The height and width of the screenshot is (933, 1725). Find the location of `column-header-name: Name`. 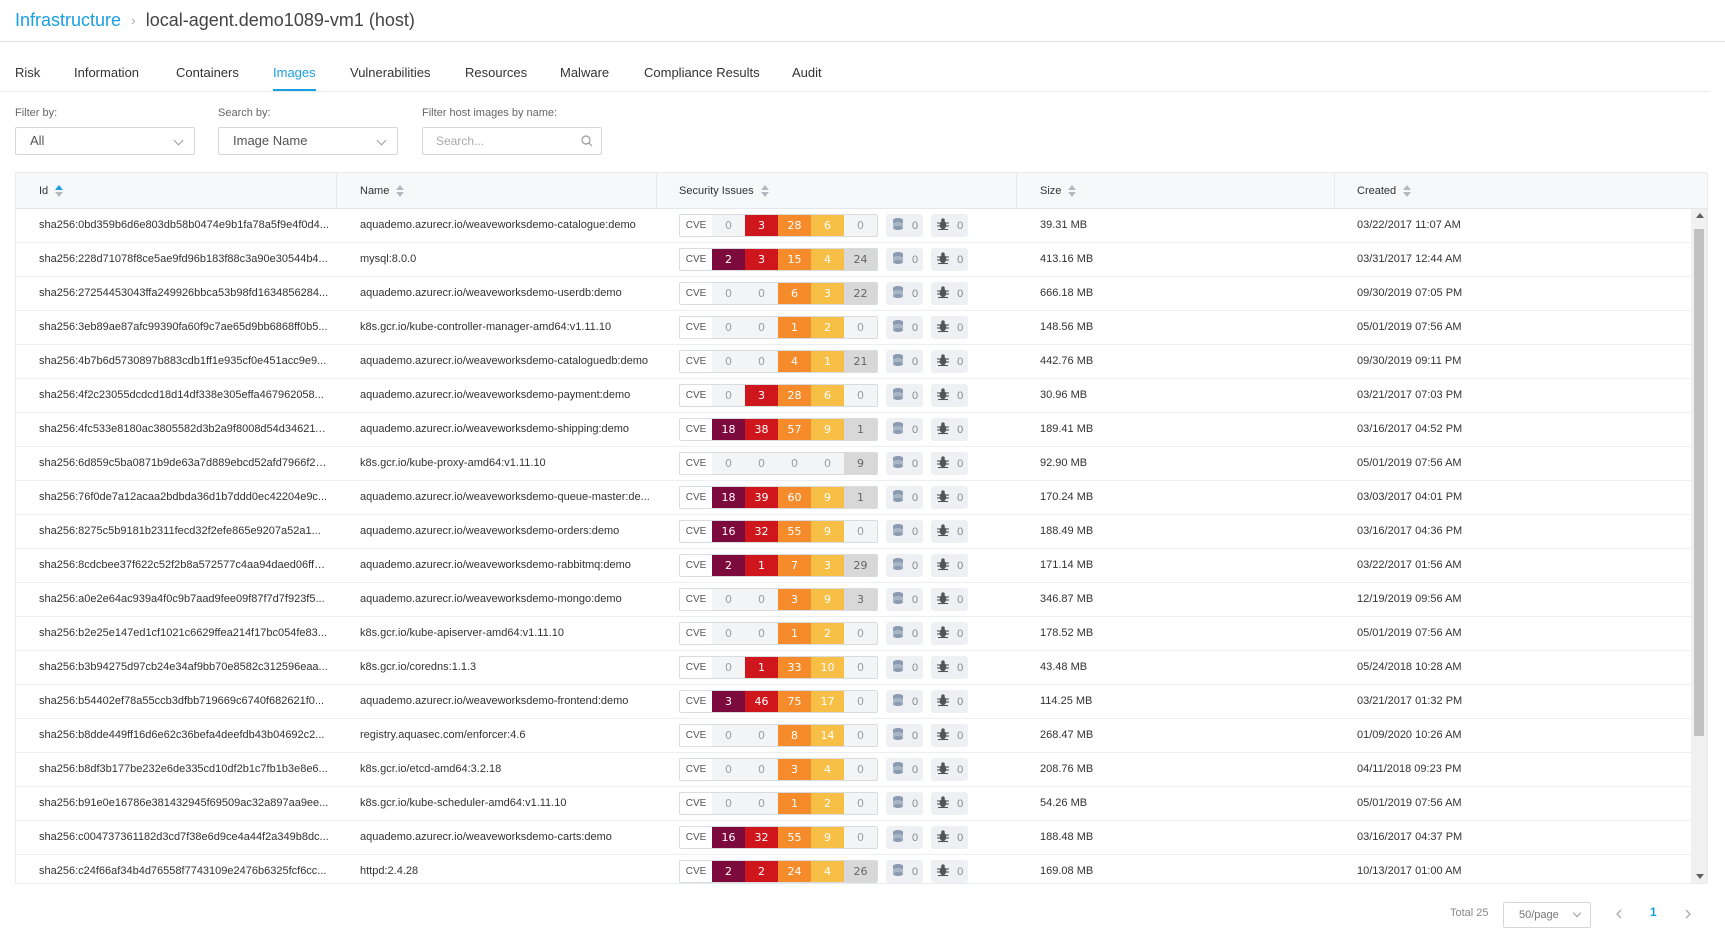

column-header-name: Name is located at coordinates (382, 191).